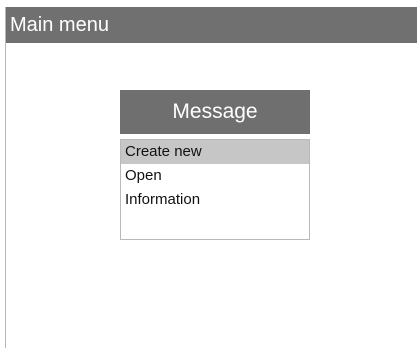 This screenshot has width=417, height=348. I want to click on message-dialog-title: Message, so click(215, 112).